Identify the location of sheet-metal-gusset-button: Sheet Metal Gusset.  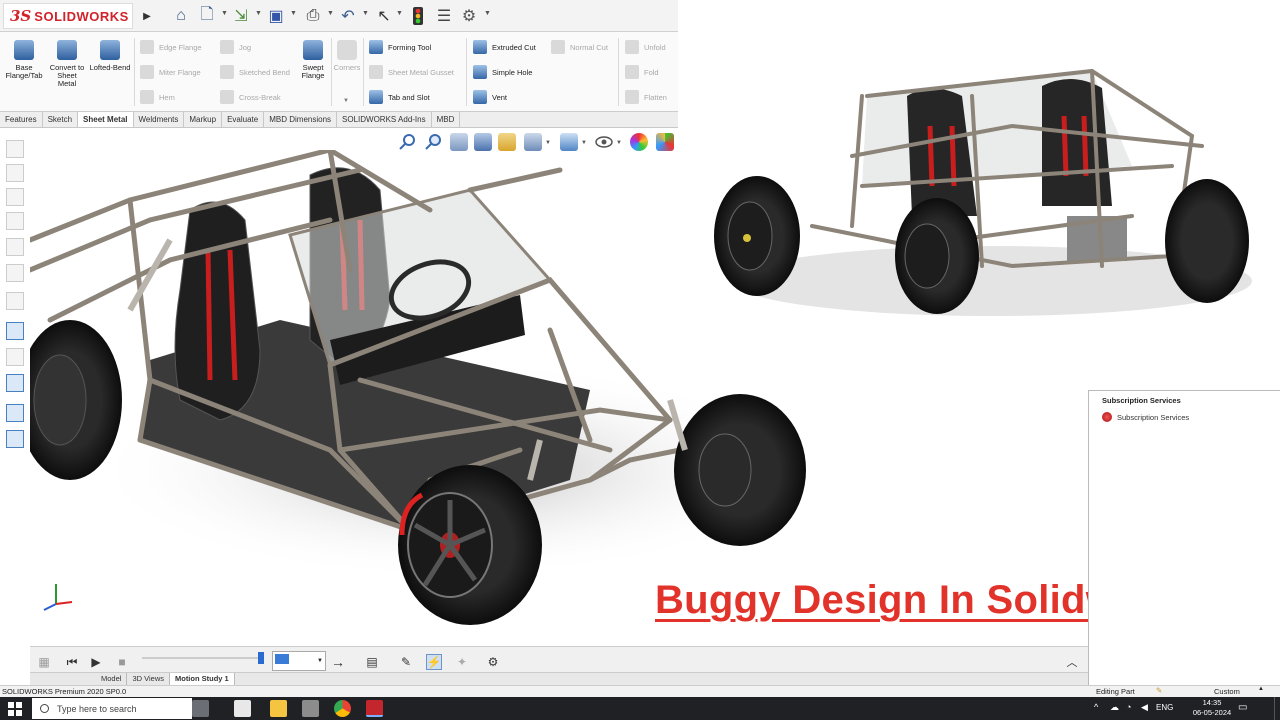
(411, 72).